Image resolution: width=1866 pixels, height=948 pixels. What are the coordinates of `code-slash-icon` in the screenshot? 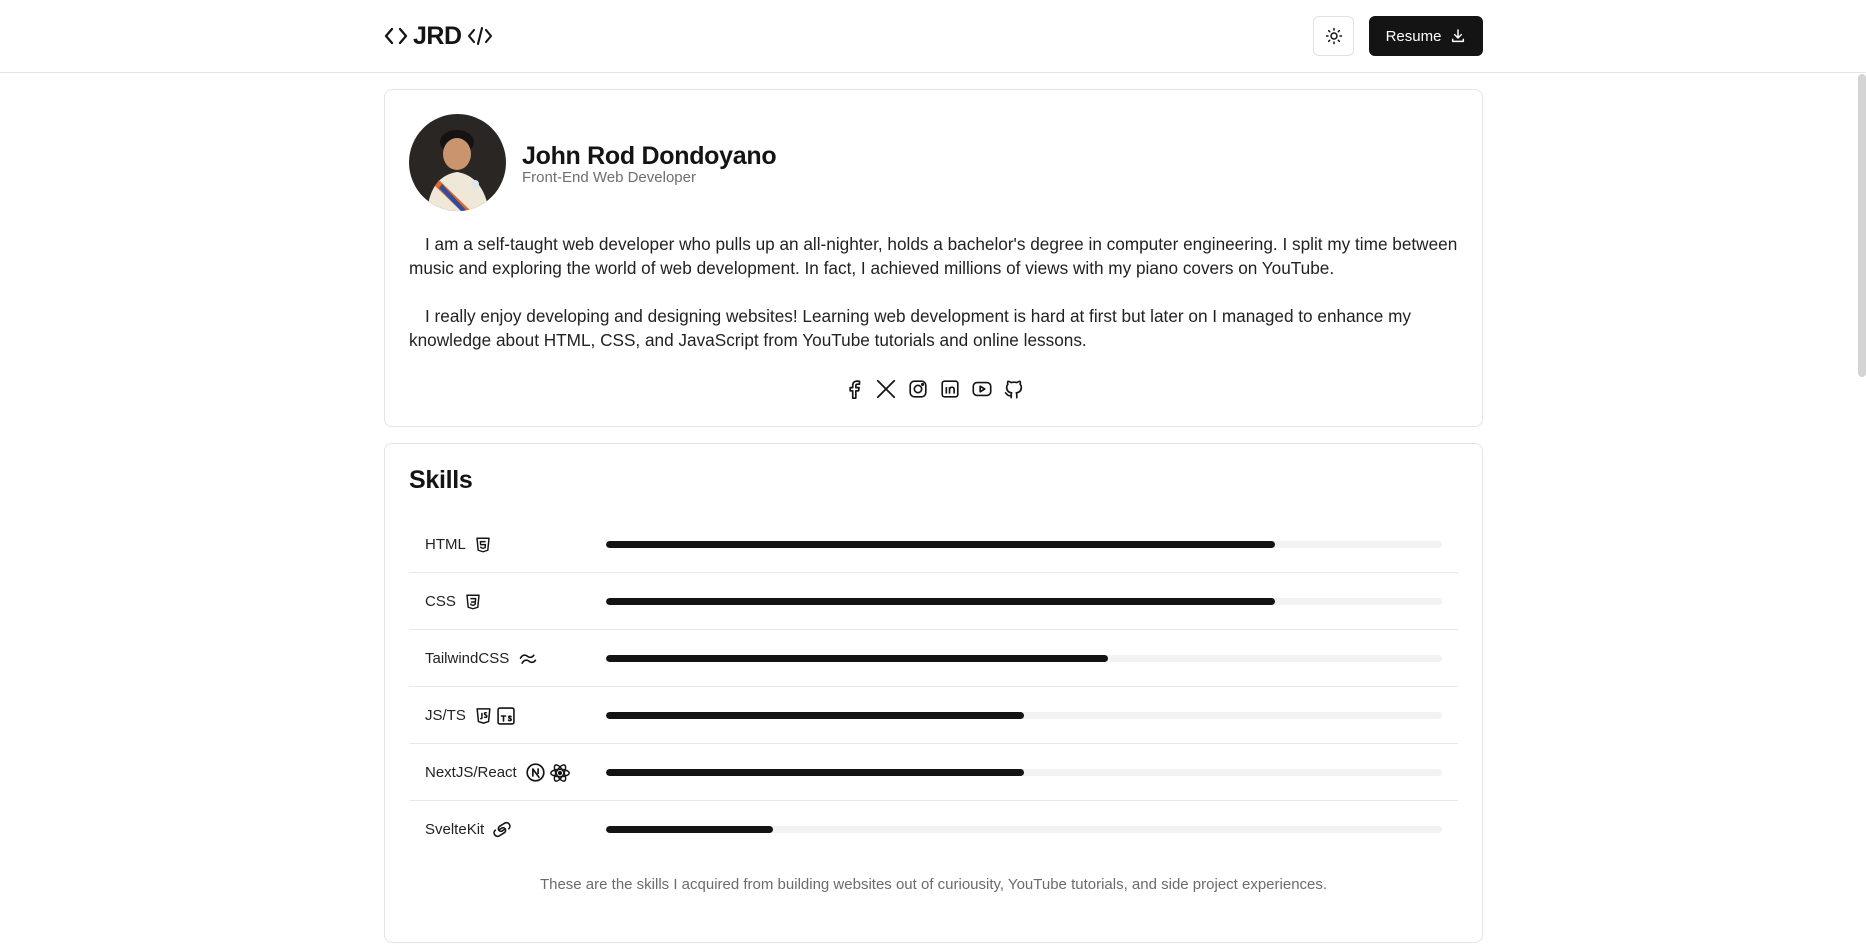 It's located at (479, 36).